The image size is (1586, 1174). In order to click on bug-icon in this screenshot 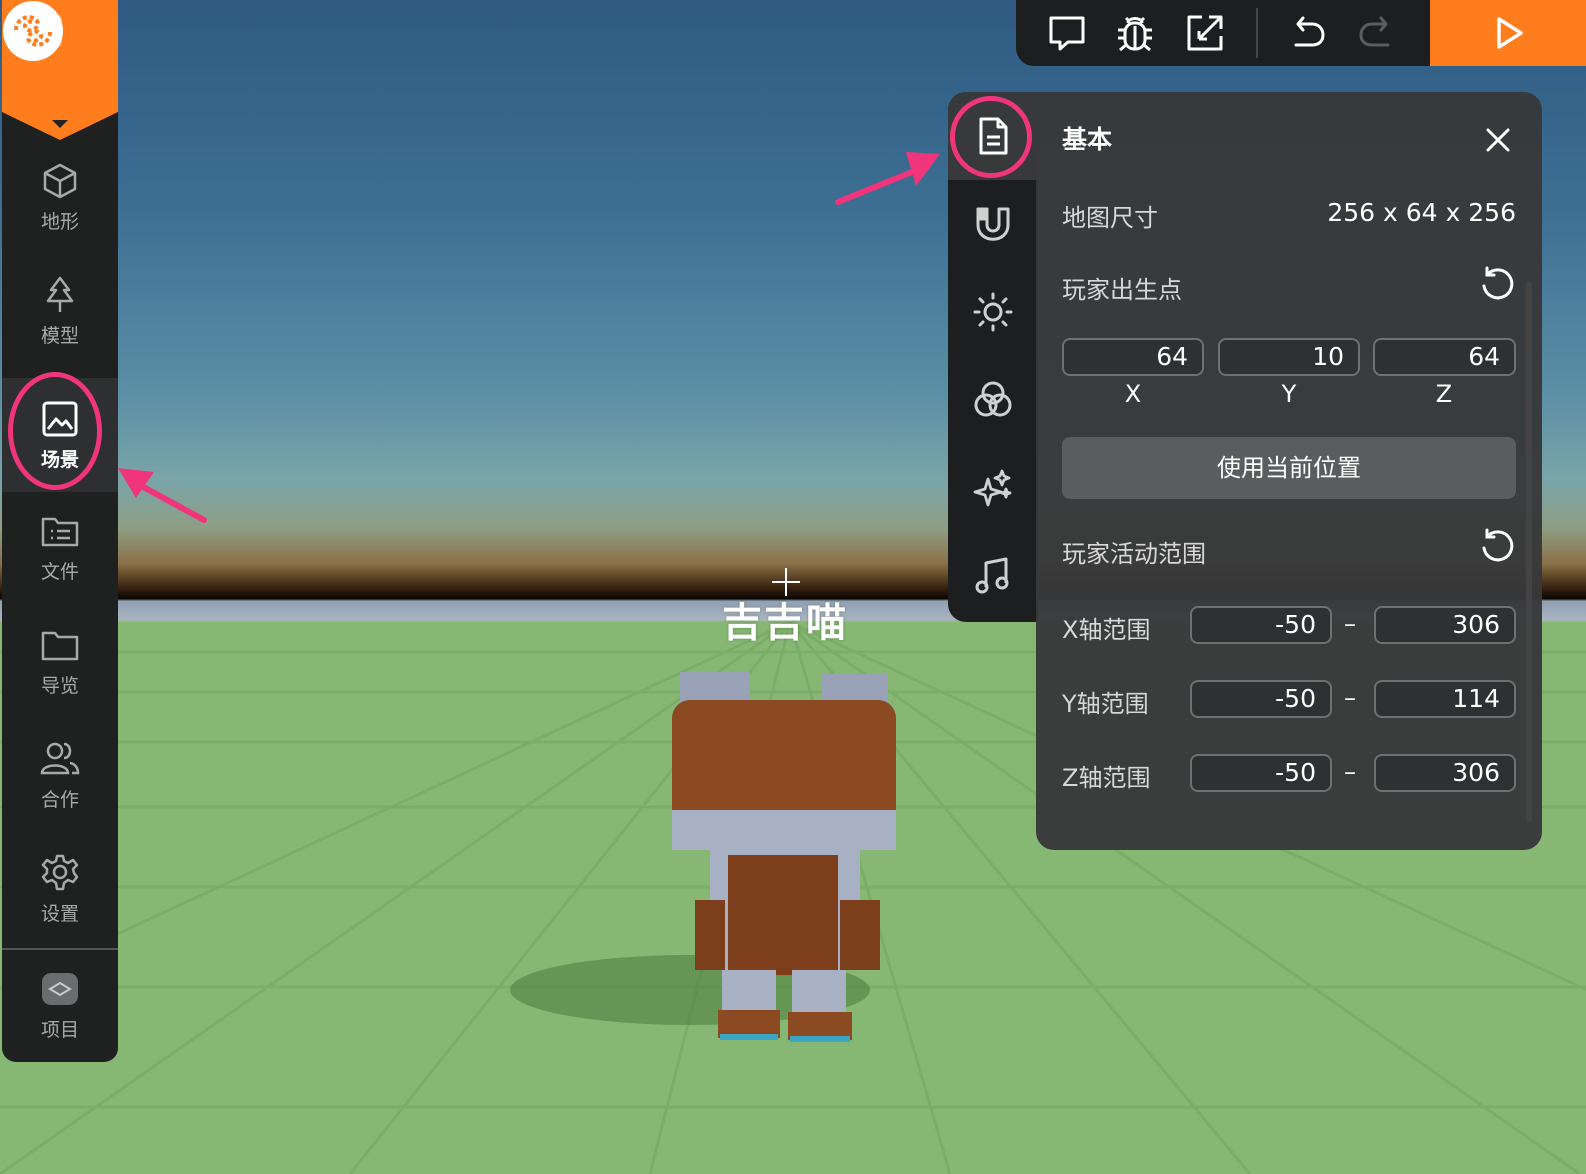, I will do `click(1135, 34)`.